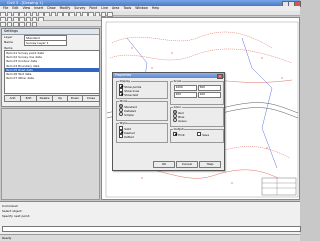 Image resolution: width=320 pixels, height=241 pixels. I want to click on title-block, so click(279, 186).